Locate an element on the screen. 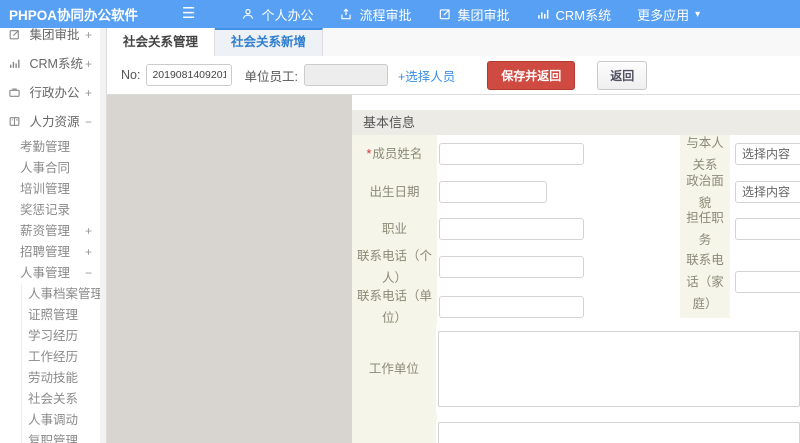 The height and width of the screenshot is (443, 800). sidebar-item-training: 培训管理 is located at coordinates (53, 189).